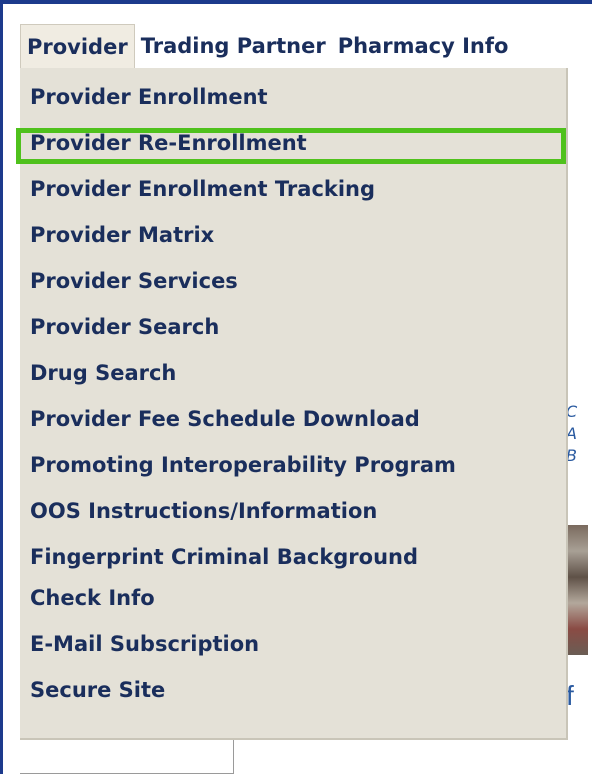 This screenshot has height=774, width=592. Describe the element at coordinates (293, 511) in the screenshot. I see `menu-item-oos-instructions: OOS Instructions/Information` at that location.